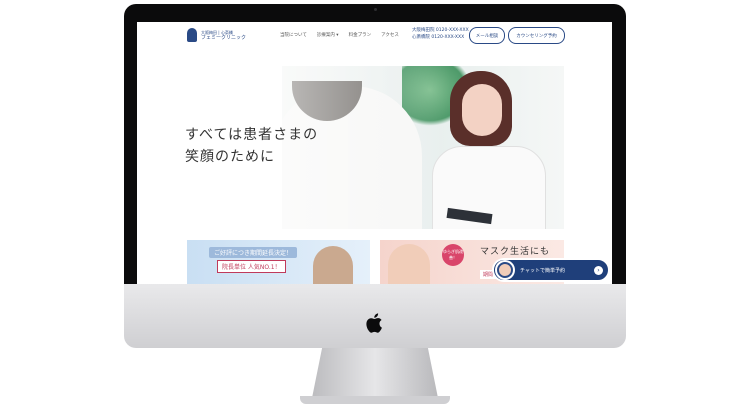 The image size is (750, 411). What do you see at coordinates (251, 146) in the screenshot?
I see `hero-headline: すべては患者さまの 笑顔のために` at bounding box center [251, 146].